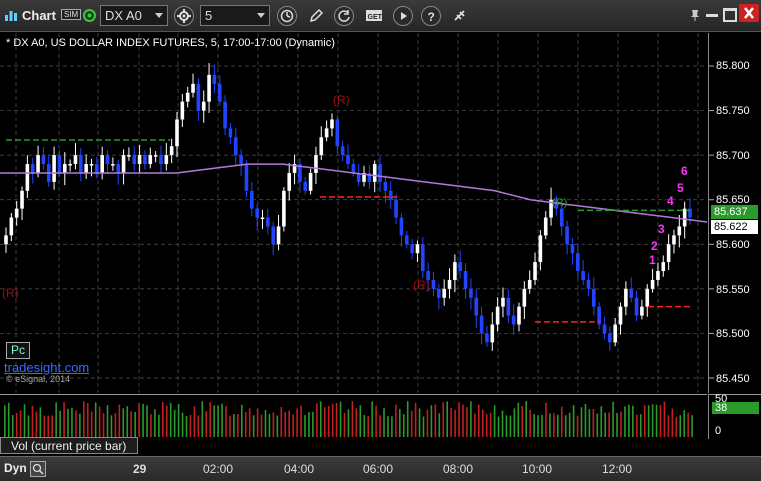 The width and height of the screenshot is (761, 481). What do you see at coordinates (38, 469) in the screenshot?
I see `zoom-icon` at bounding box center [38, 469].